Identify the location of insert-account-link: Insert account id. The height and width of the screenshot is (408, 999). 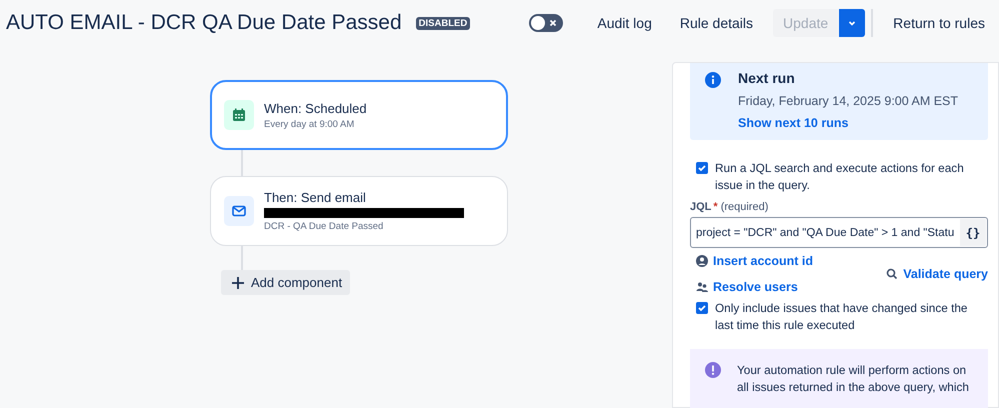
(763, 261).